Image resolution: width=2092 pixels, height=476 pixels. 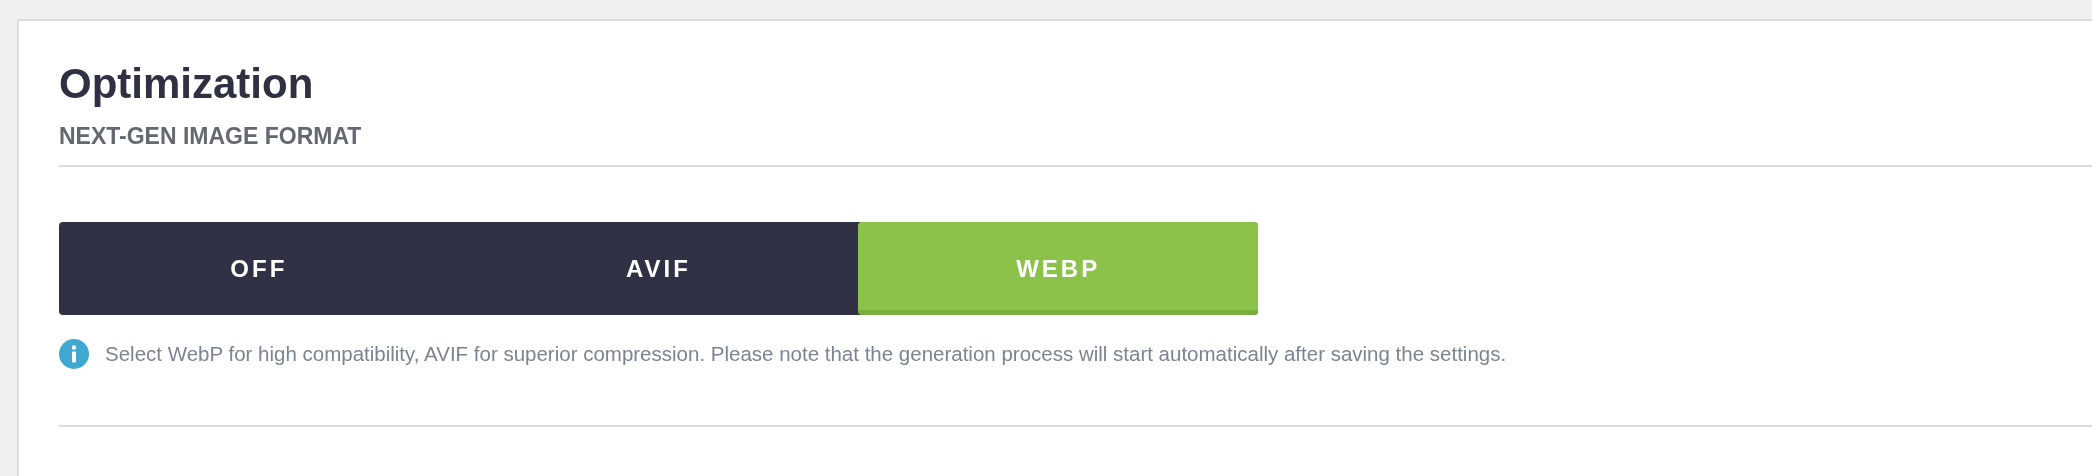 I want to click on format-option: OFF, so click(x=259, y=268).